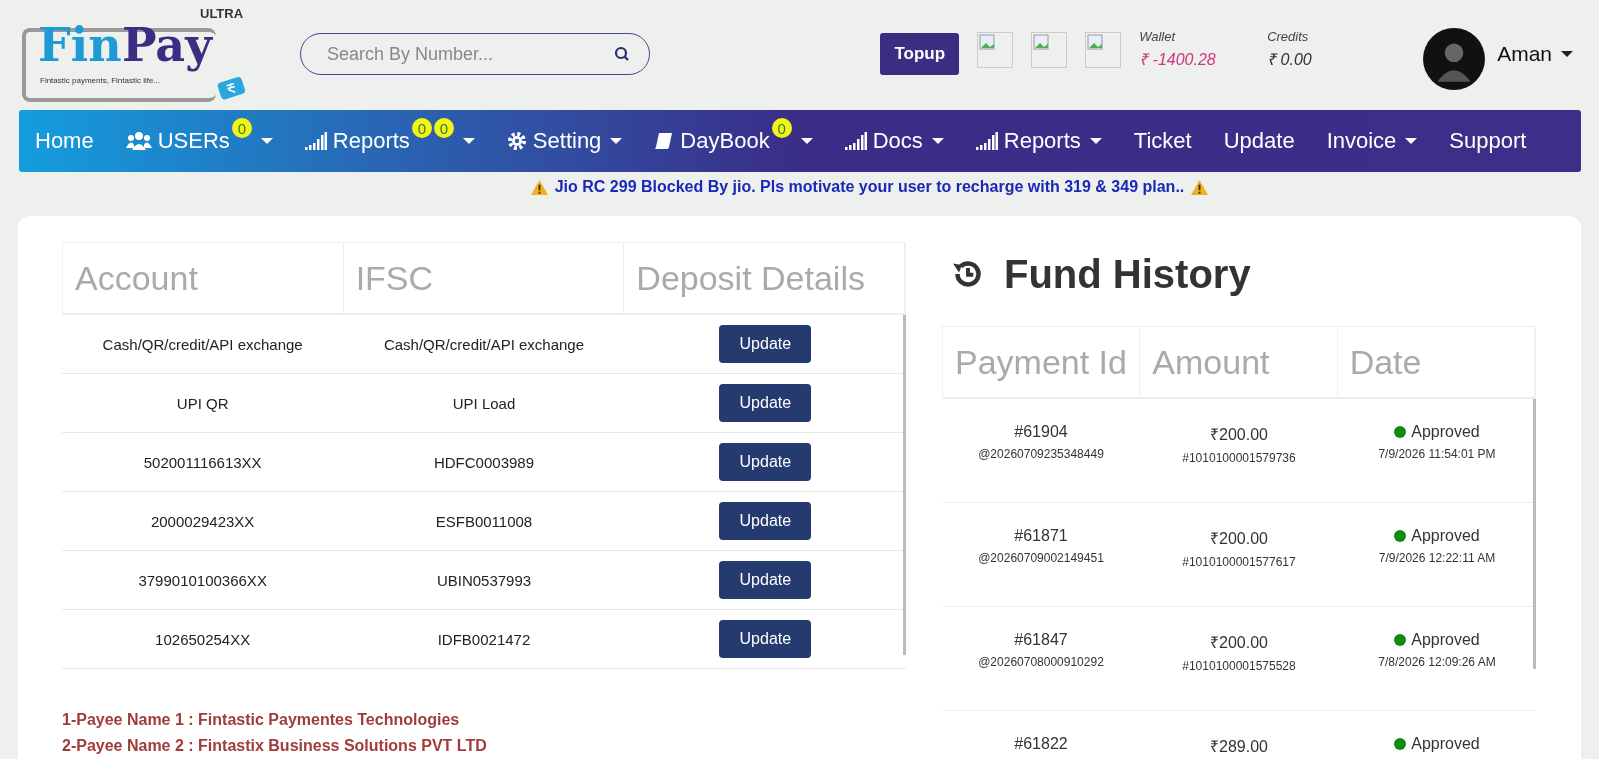 This screenshot has width=1599, height=759. Describe the element at coordinates (261, 720) in the screenshot. I see `payee-text: 1-Payee Name 1 : Fintastic Paymentes Technologies` at that location.